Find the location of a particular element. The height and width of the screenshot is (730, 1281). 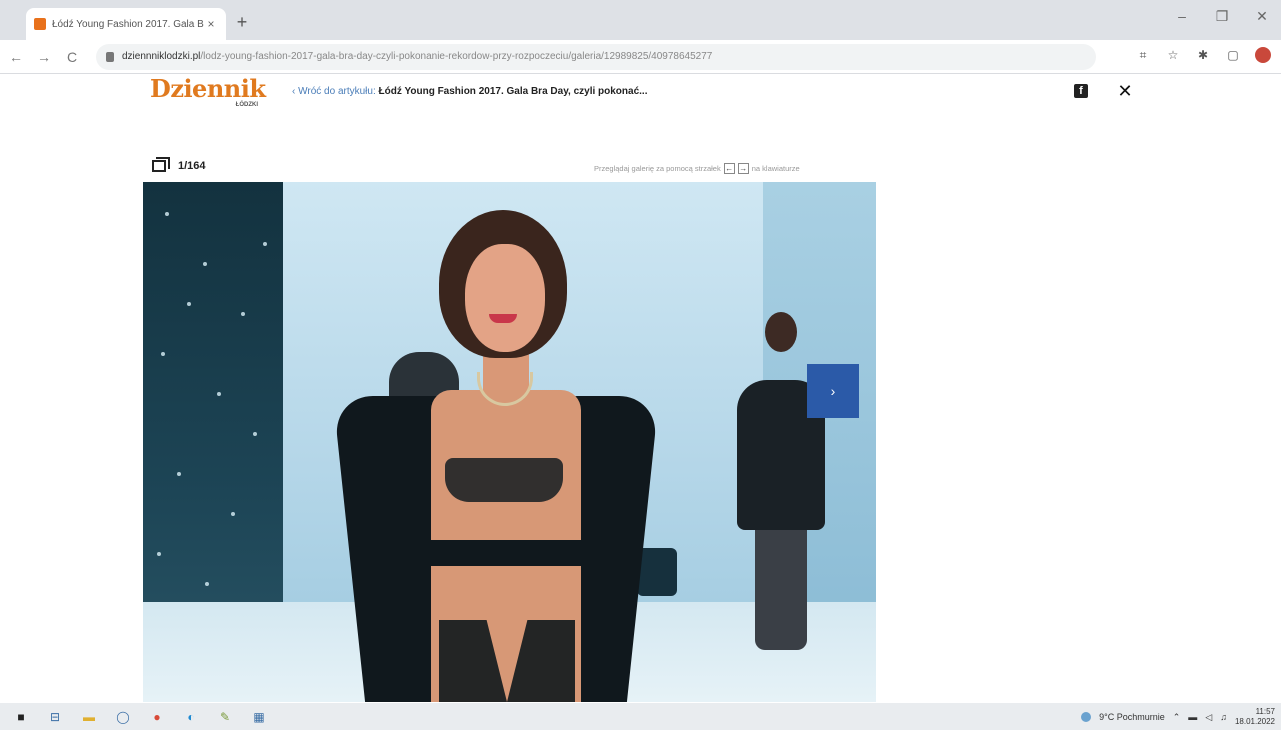

file-explorer-icon: ▬ is located at coordinates (89, 717).